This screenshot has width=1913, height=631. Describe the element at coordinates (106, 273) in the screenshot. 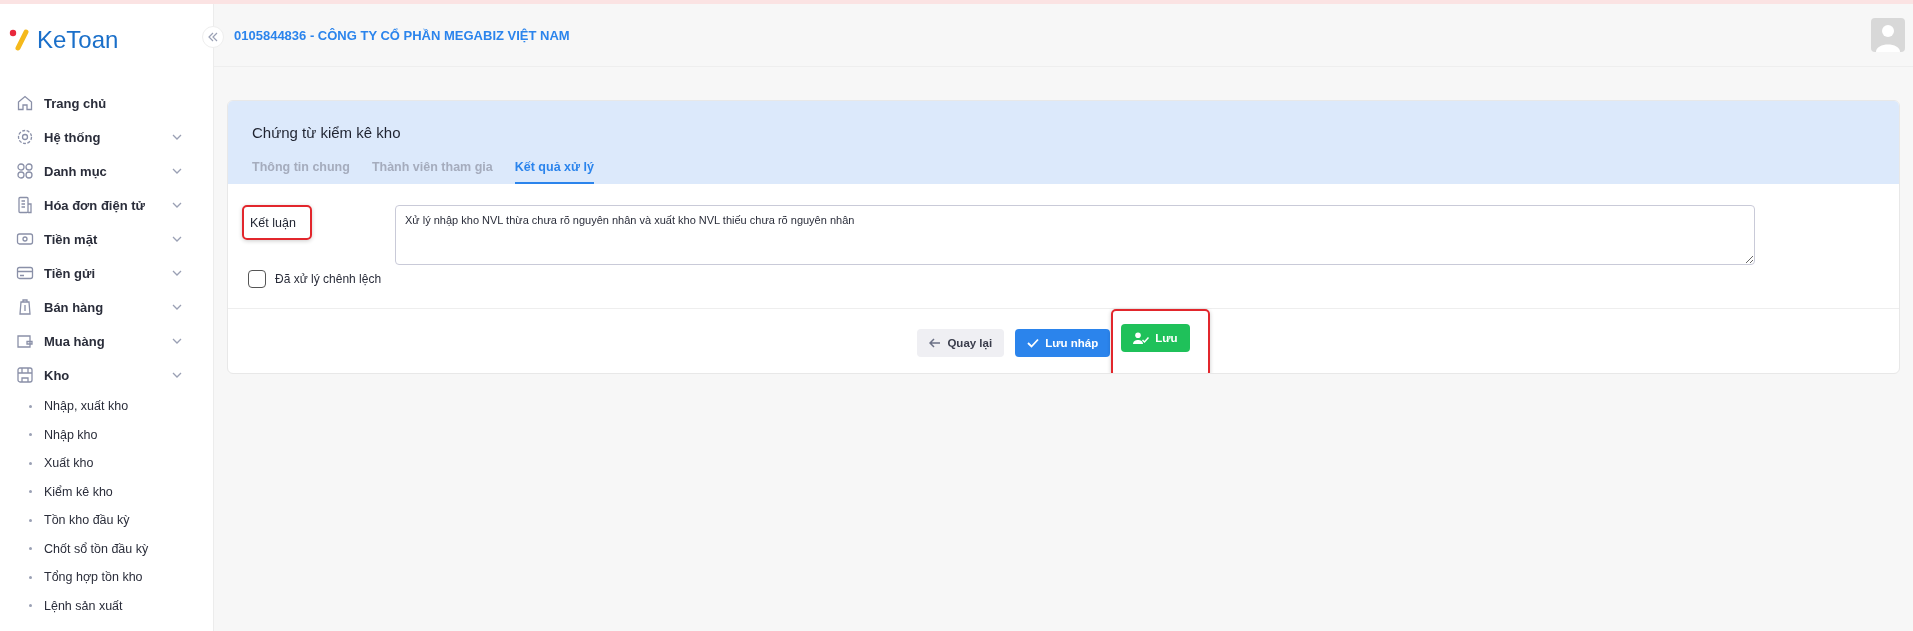

I see `sidebar-item: Tiền gửi` at that location.